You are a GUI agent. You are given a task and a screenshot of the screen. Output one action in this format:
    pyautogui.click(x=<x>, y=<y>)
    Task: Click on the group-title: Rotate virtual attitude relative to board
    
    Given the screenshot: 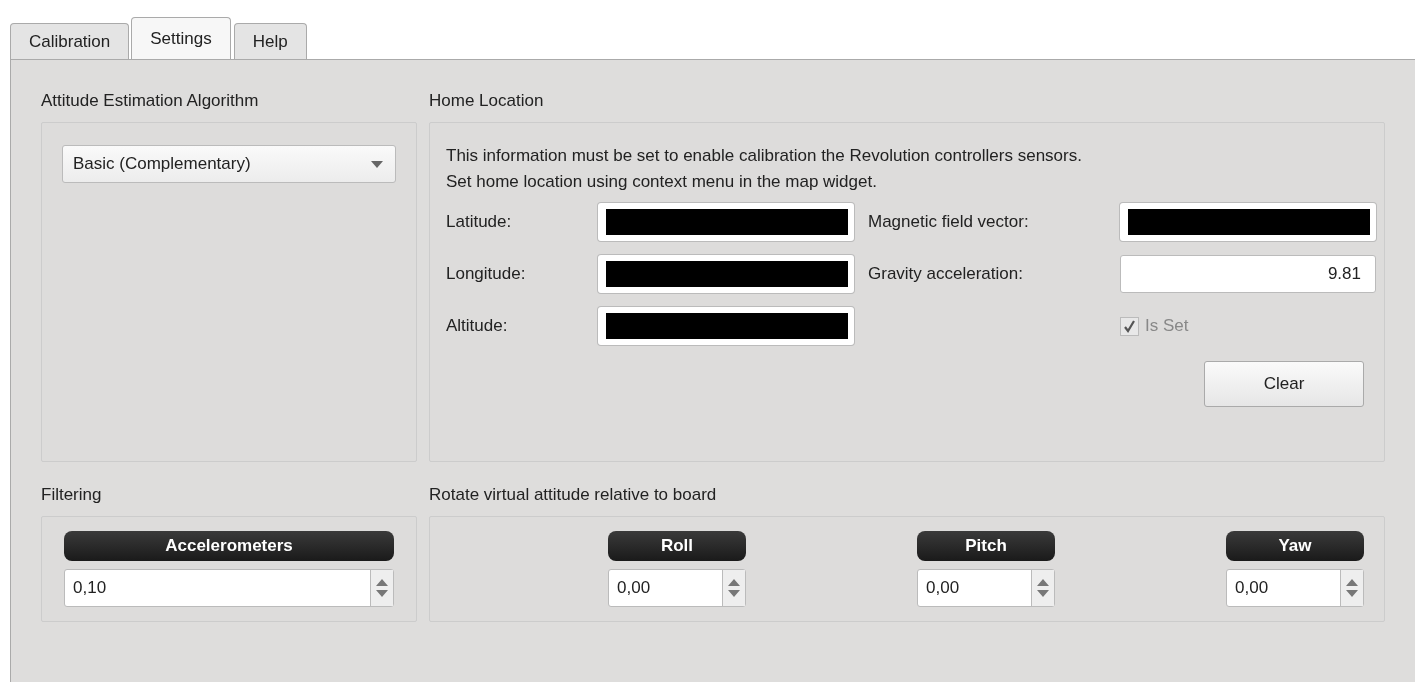 What is the action you would take?
    pyautogui.click(x=573, y=495)
    